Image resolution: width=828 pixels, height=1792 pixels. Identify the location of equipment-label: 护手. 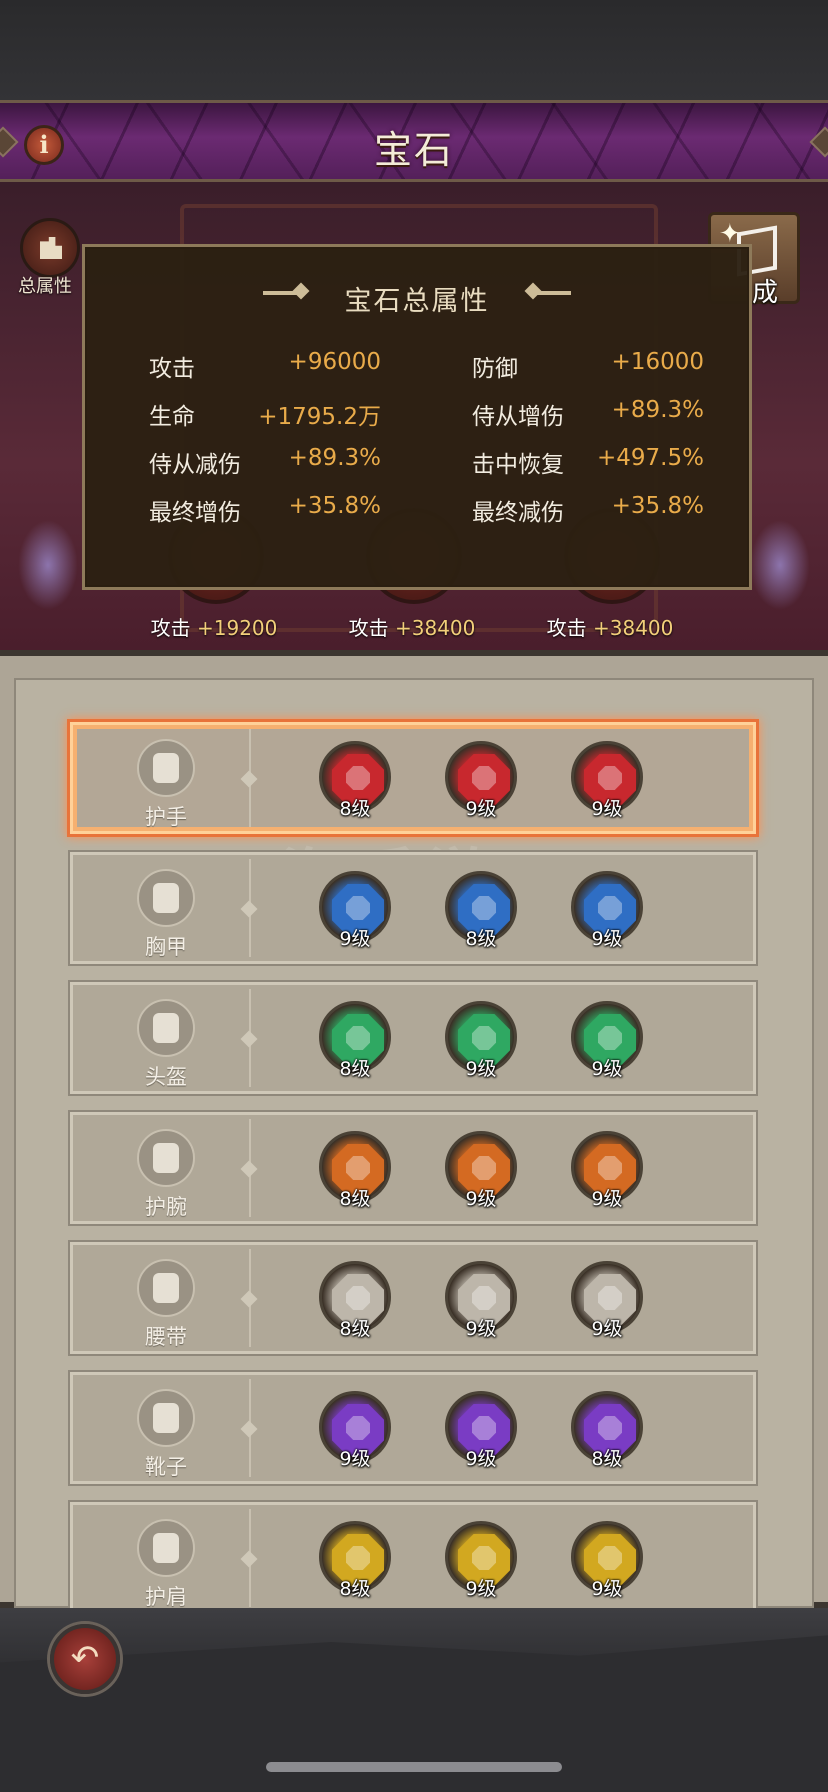
(166, 817).